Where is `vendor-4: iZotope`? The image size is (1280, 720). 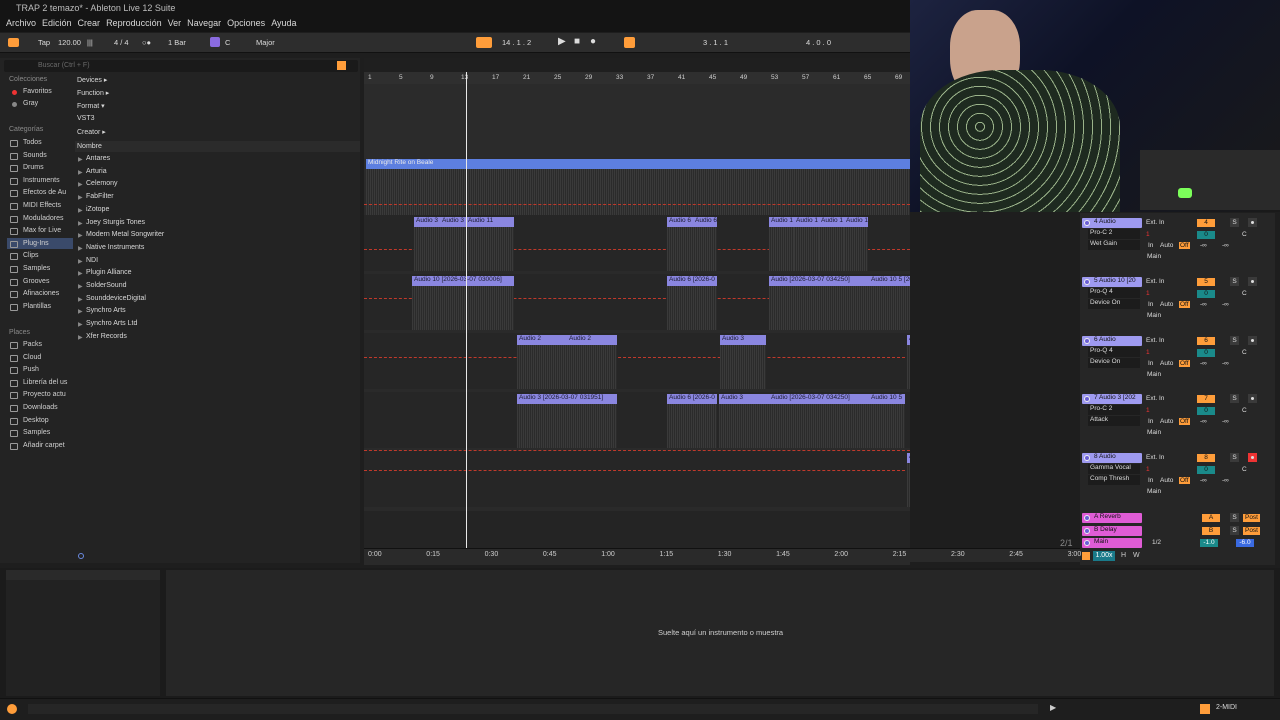 vendor-4: iZotope is located at coordinates (97, 209).